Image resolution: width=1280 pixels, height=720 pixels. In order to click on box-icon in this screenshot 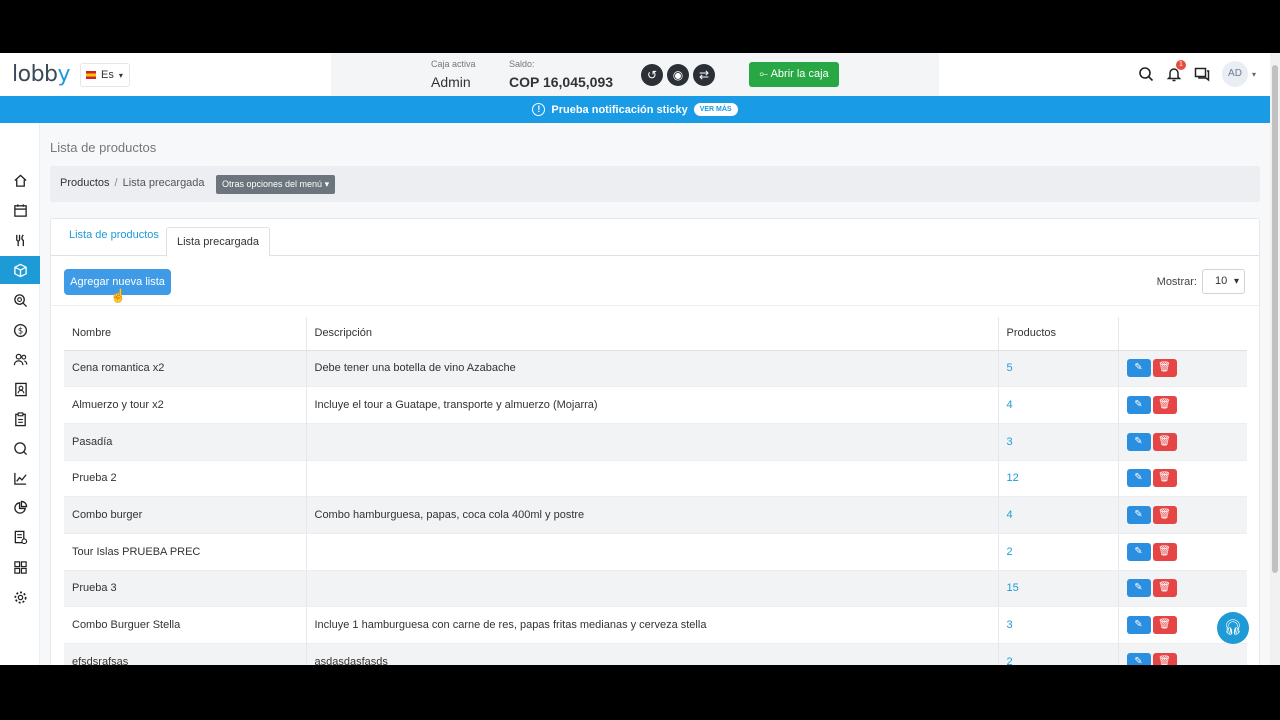, I will do `click(20, 270)`.